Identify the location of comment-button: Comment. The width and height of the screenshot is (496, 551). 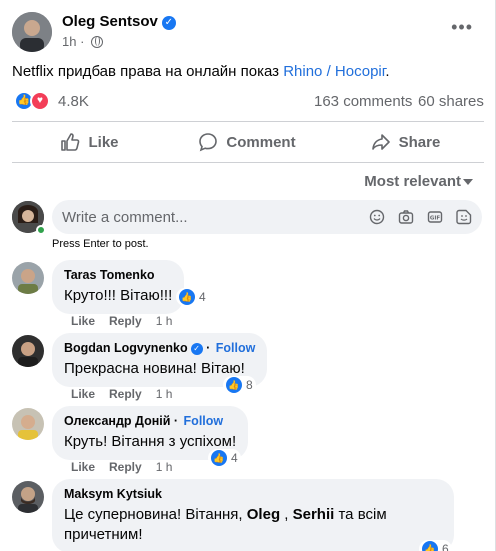
(247, 142).